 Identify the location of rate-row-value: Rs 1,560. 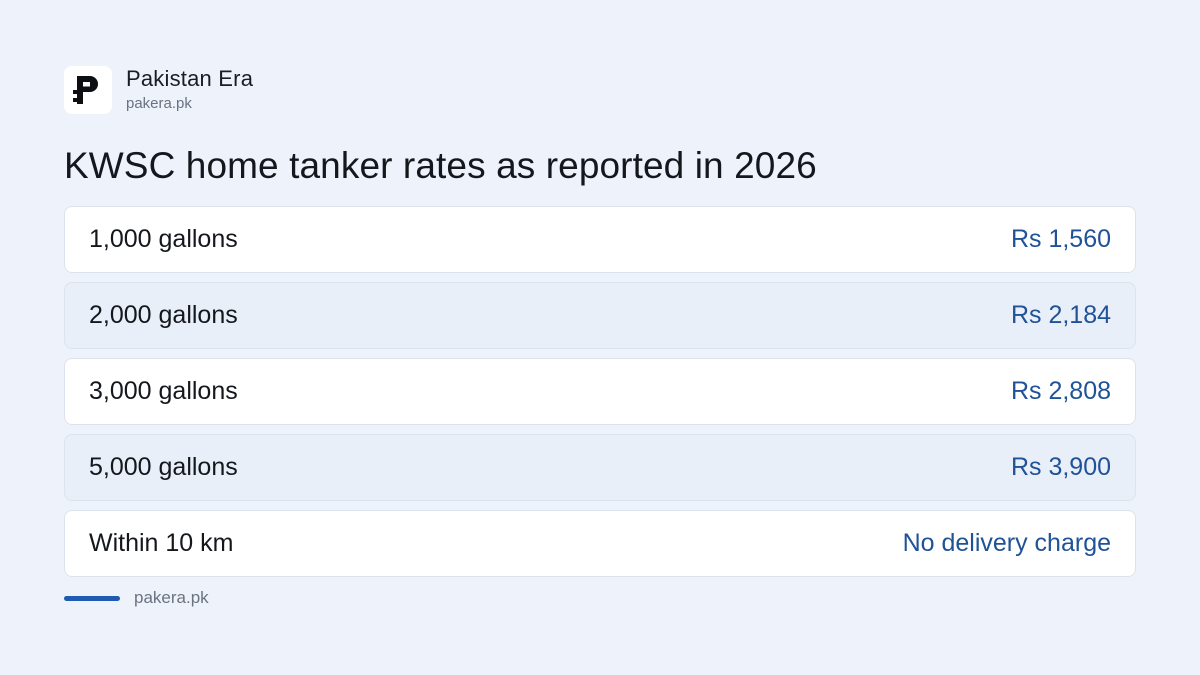
(1060, 239).